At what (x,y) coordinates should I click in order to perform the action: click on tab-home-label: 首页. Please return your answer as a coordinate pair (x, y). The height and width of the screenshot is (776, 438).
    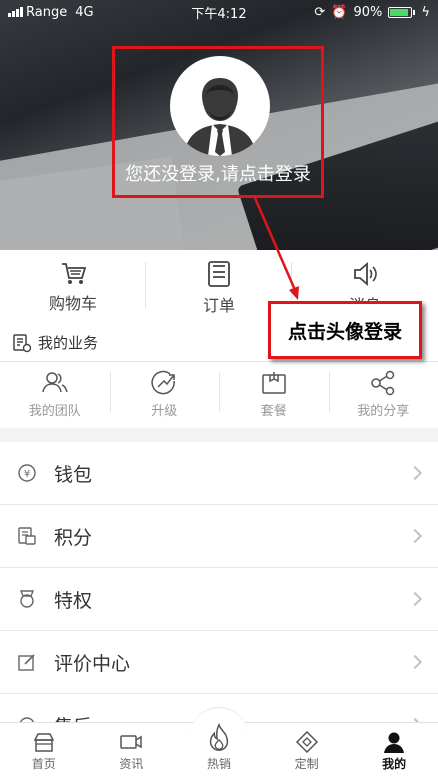
    Looking at the image, I should click on (43, 764).